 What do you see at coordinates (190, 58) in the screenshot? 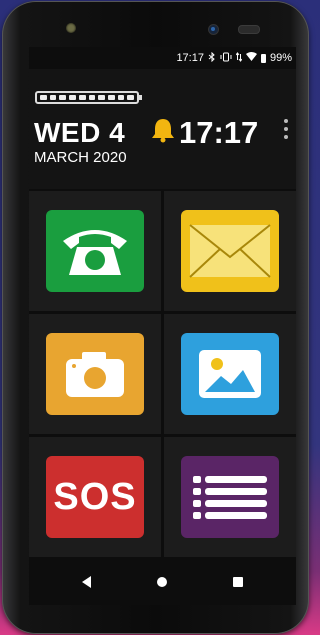
I see `status-time: 17:17` at bounding box center [190, 58].